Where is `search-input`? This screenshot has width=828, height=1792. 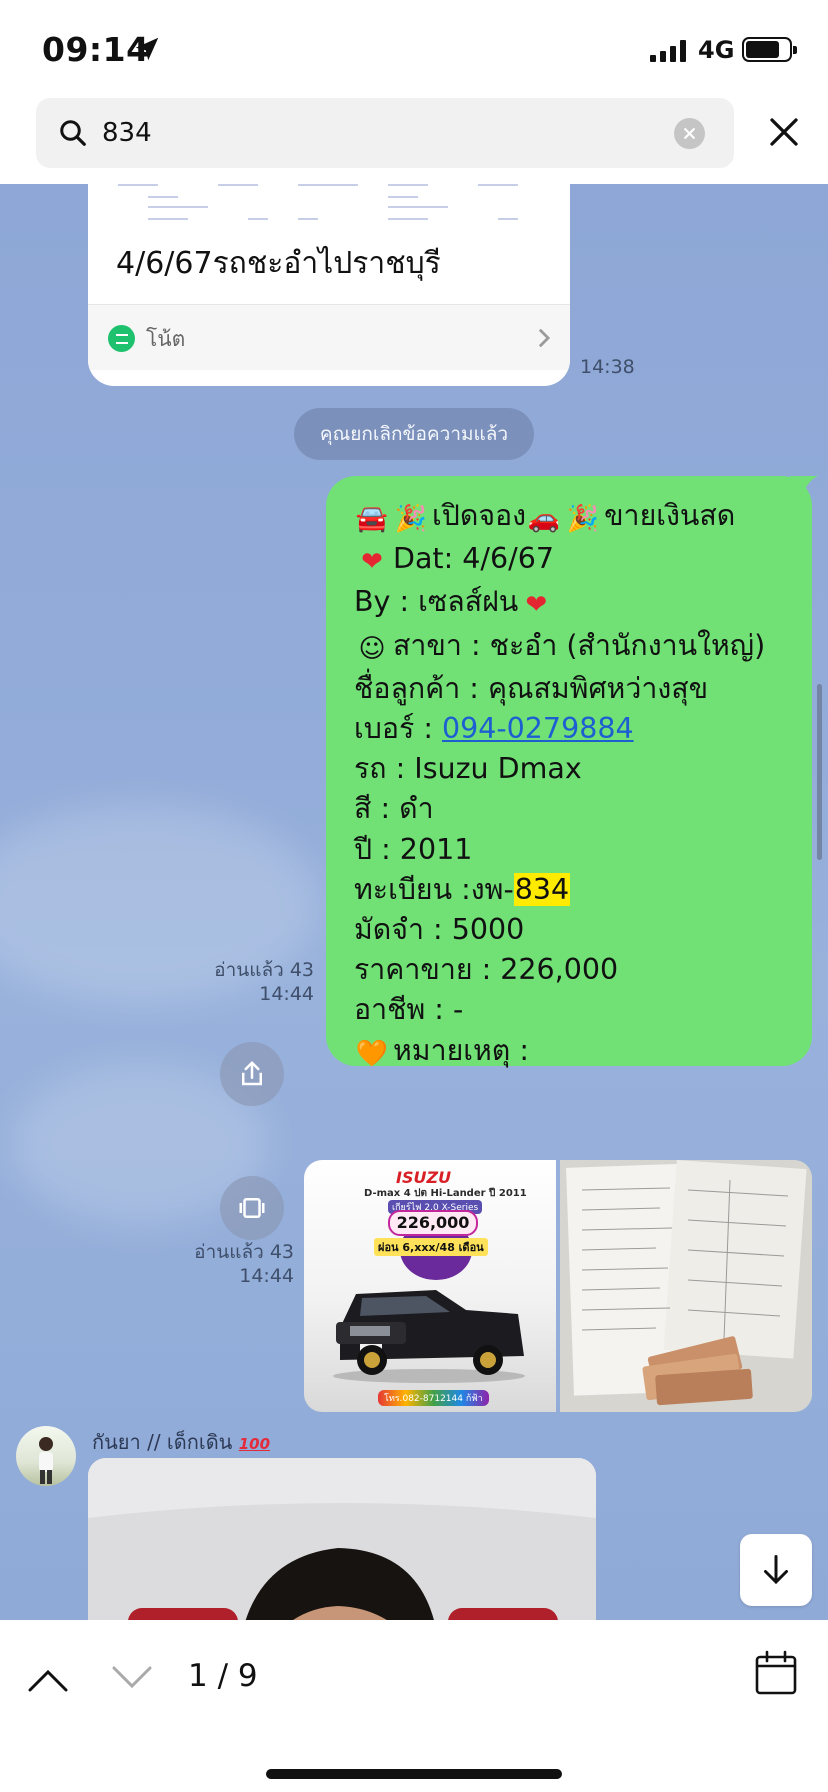
search-input is located at coordinates (382, 133).